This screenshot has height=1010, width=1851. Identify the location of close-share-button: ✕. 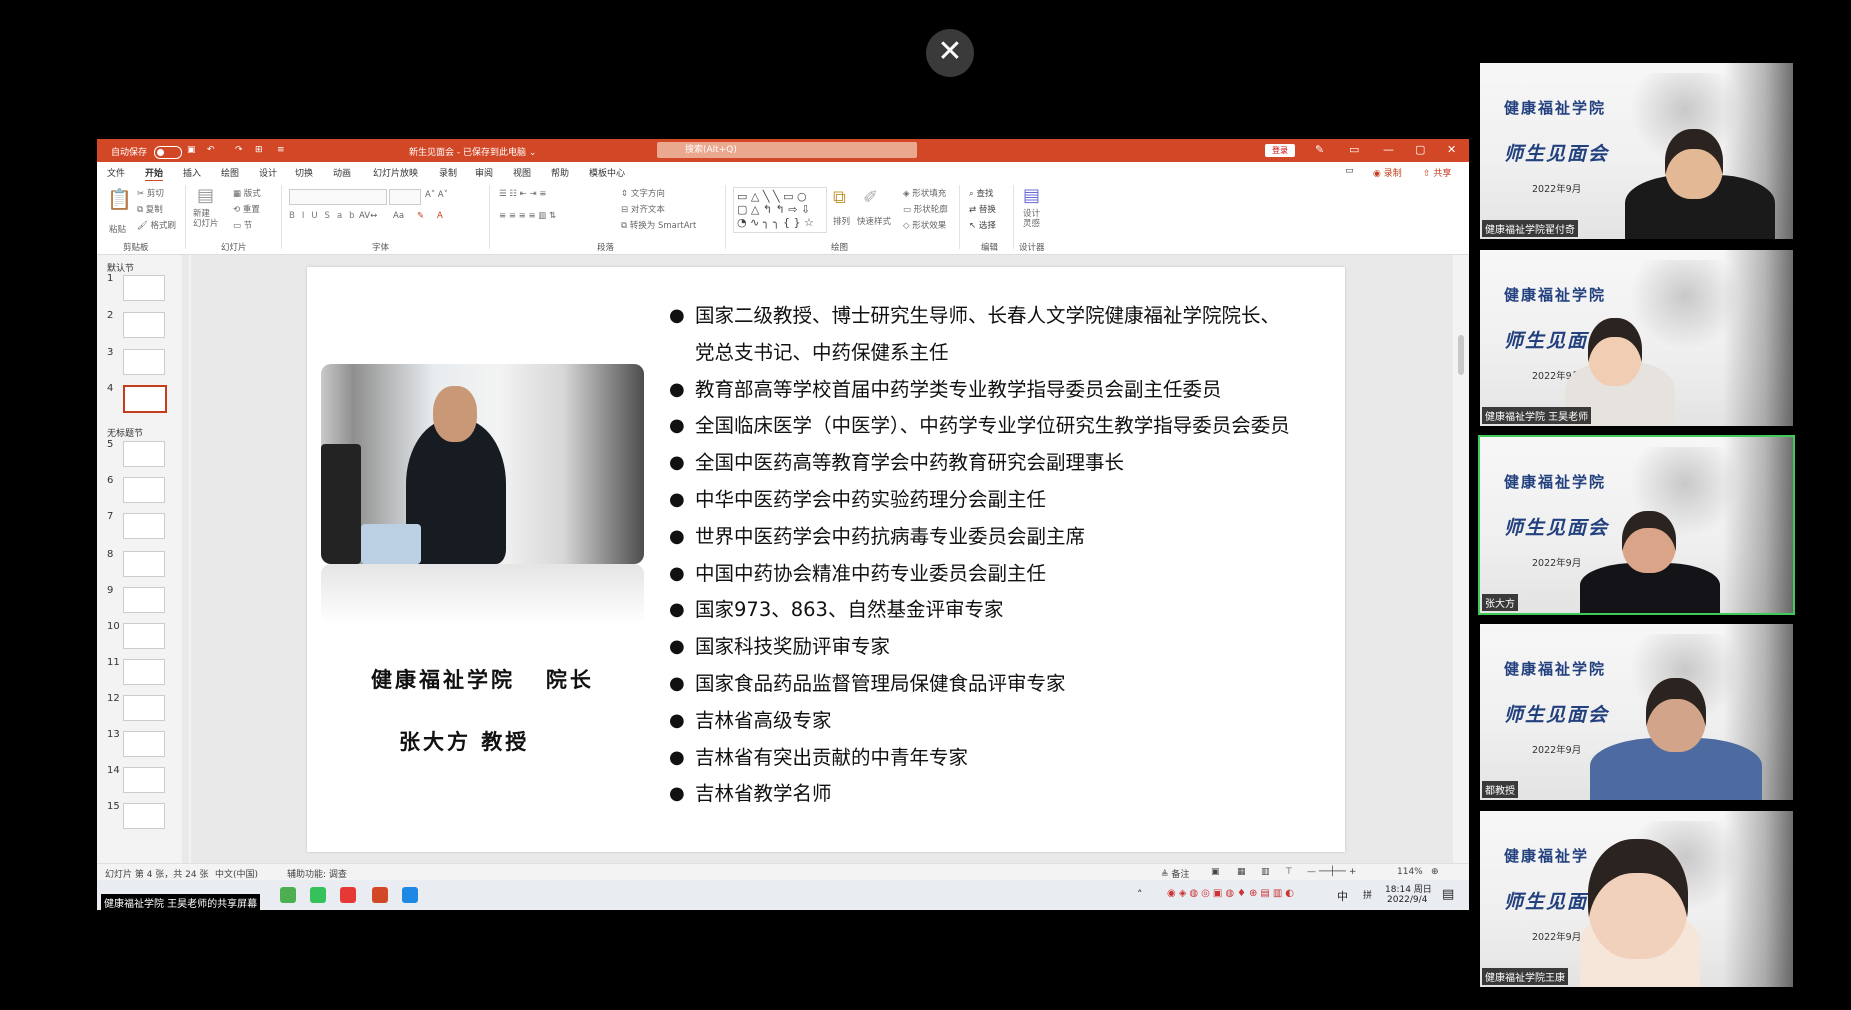
(950, 53).